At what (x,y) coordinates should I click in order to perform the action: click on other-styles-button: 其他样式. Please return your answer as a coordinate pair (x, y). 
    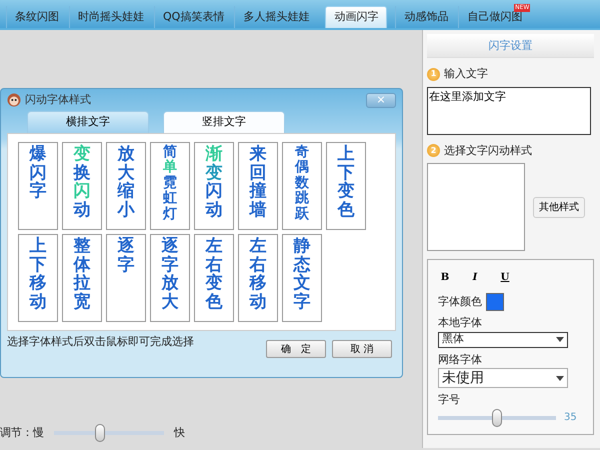
    Looking at the image, I should click on (559, 207).